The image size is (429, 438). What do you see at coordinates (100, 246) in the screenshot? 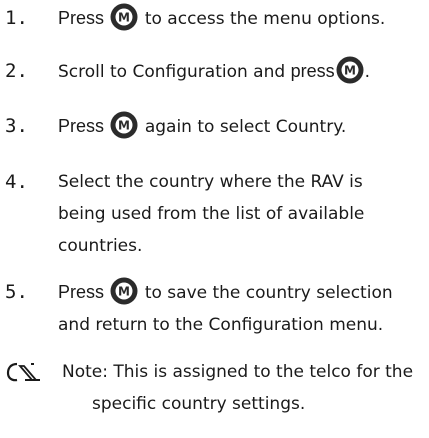
I see `step-text-line: countries.` at bounding box center [100, 246].